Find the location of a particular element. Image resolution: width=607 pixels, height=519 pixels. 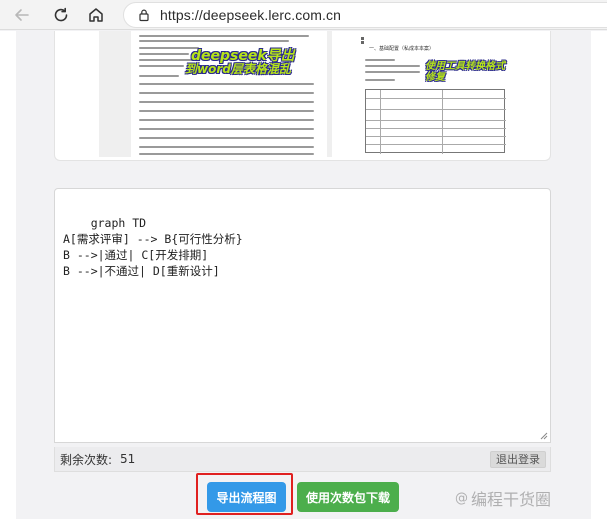

export-flowchart-button: 导出流程图 is located at coordinates (246, 497).